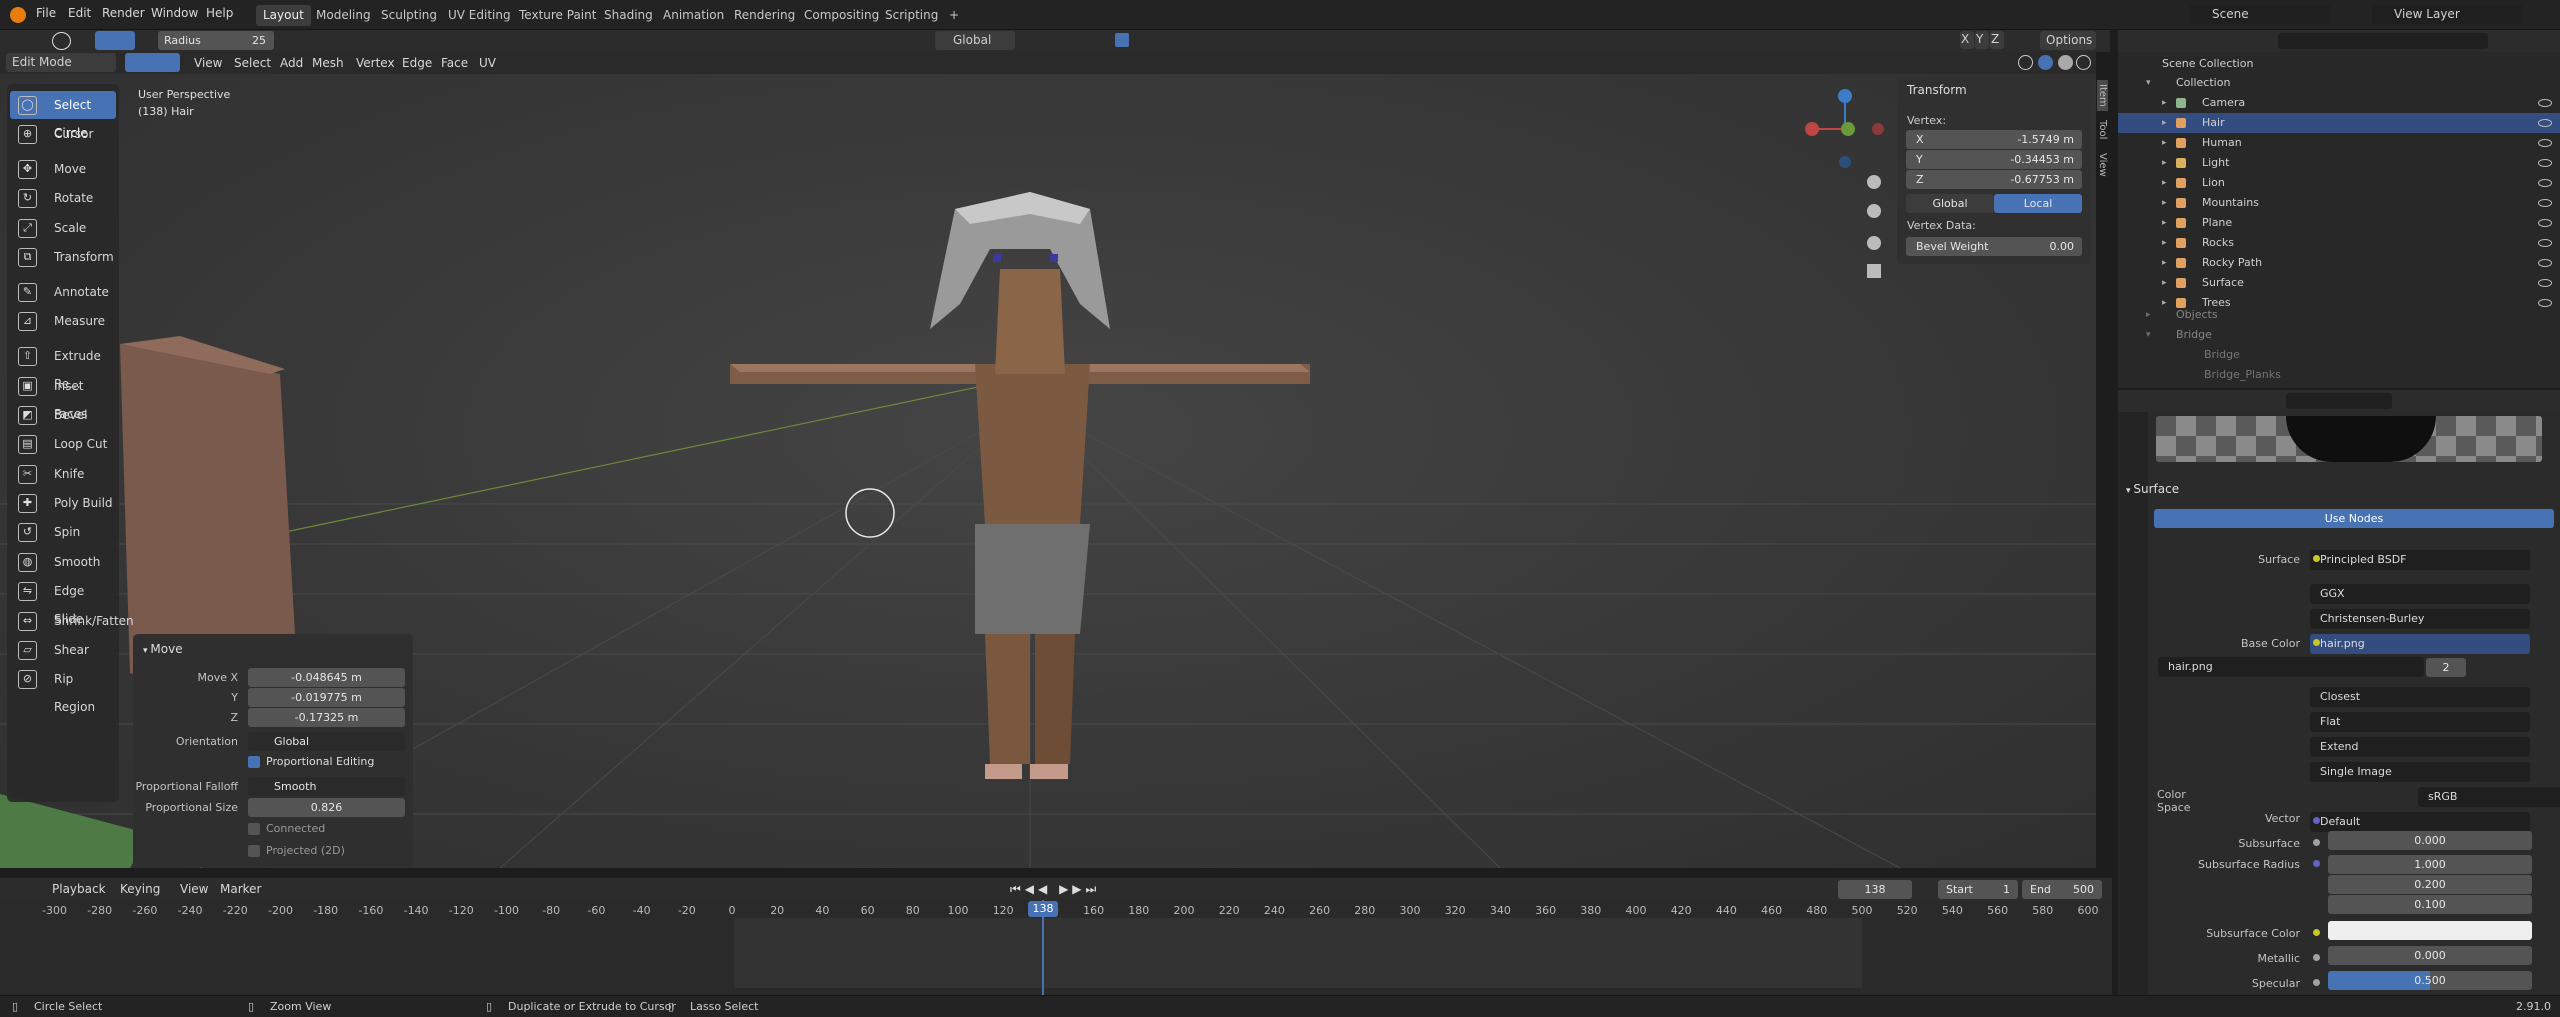 Image resolution: width=2560 pixels, height=1017 pixels. I want to click on outliner-bridge-planks: Bridge_Planks, so click(2339, 375).